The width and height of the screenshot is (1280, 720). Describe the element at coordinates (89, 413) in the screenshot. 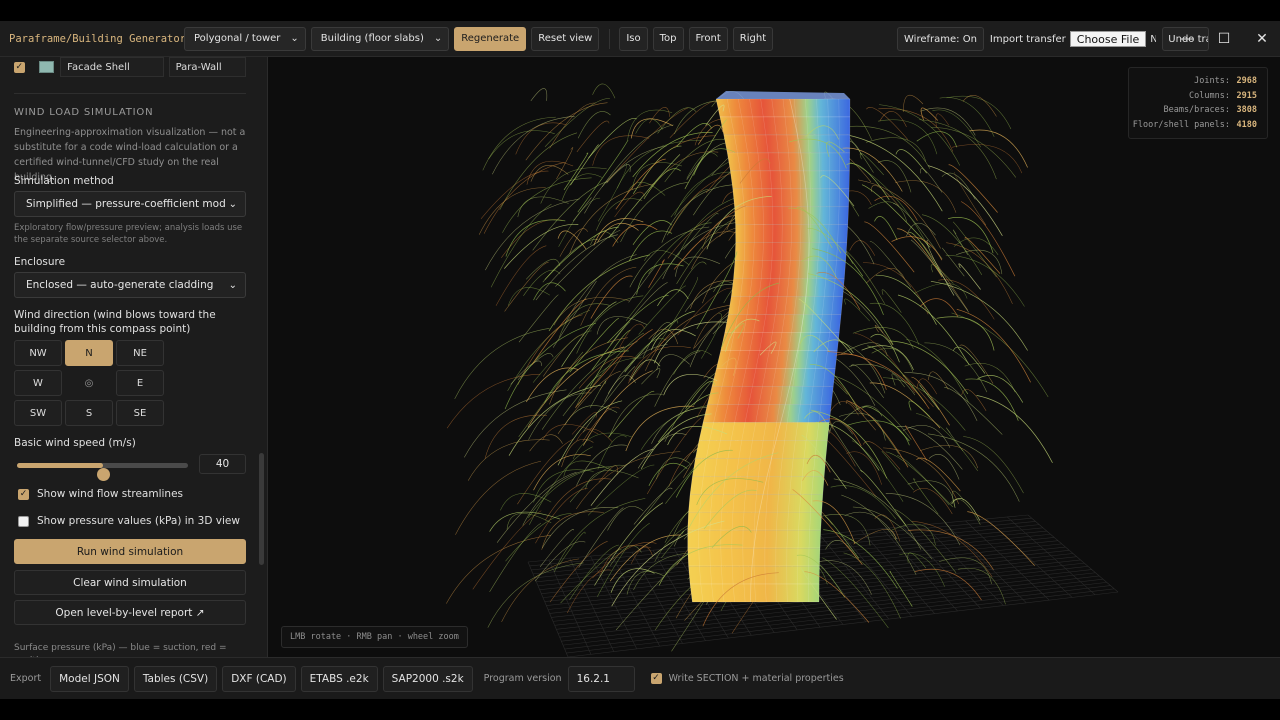

I see `direction-s-button: S` at that location.